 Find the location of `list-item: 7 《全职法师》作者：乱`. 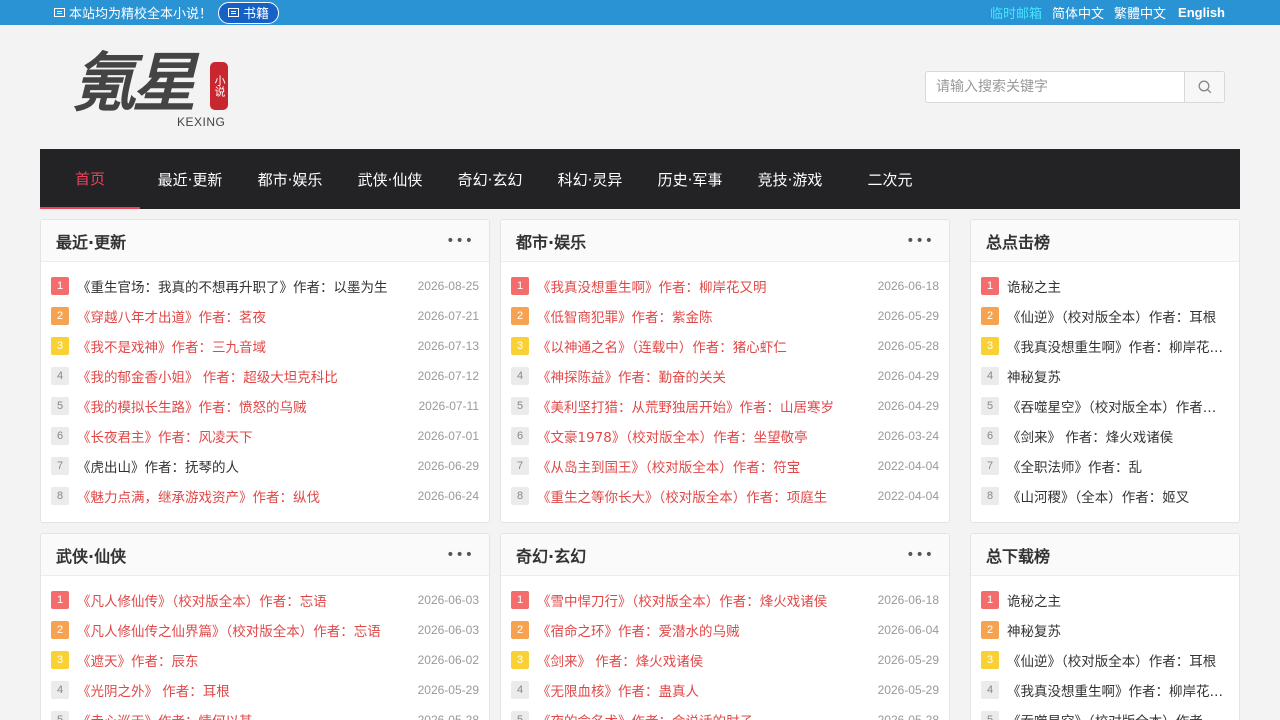

list-item: 7 《全职法师》作者：乱 is located at coordinates (1105, 466).